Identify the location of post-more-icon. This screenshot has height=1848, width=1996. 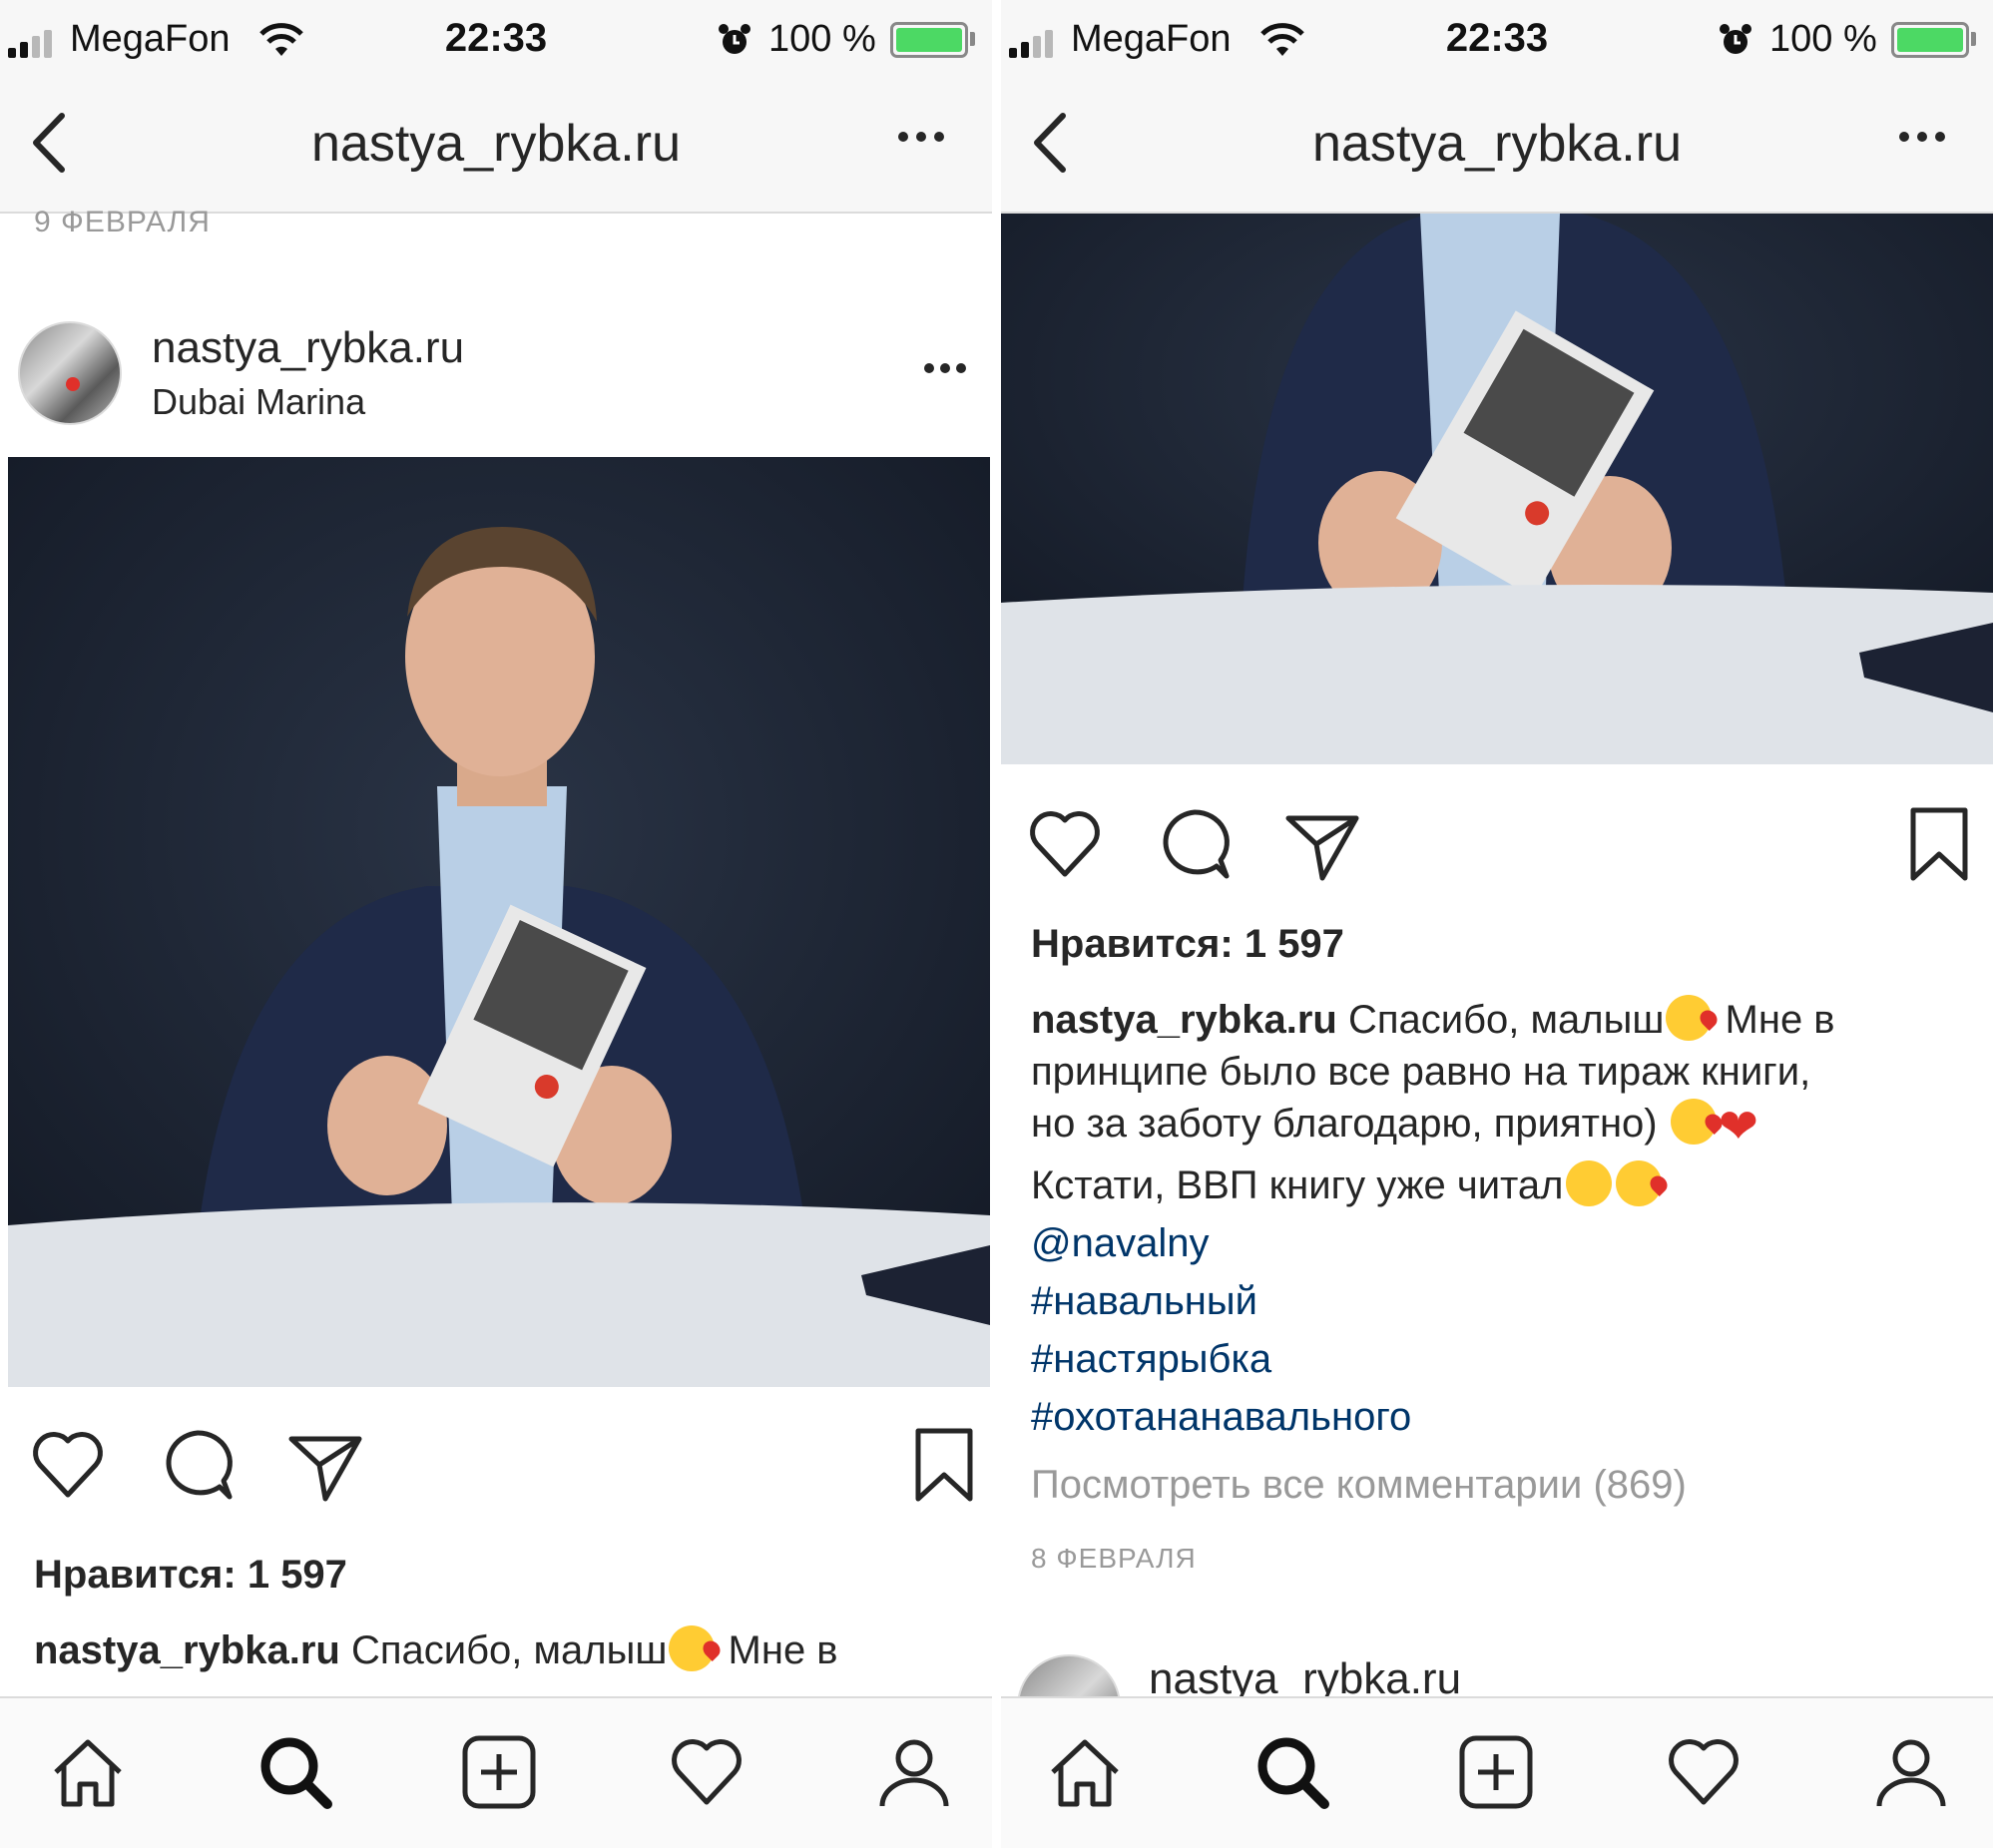
(946, 370).